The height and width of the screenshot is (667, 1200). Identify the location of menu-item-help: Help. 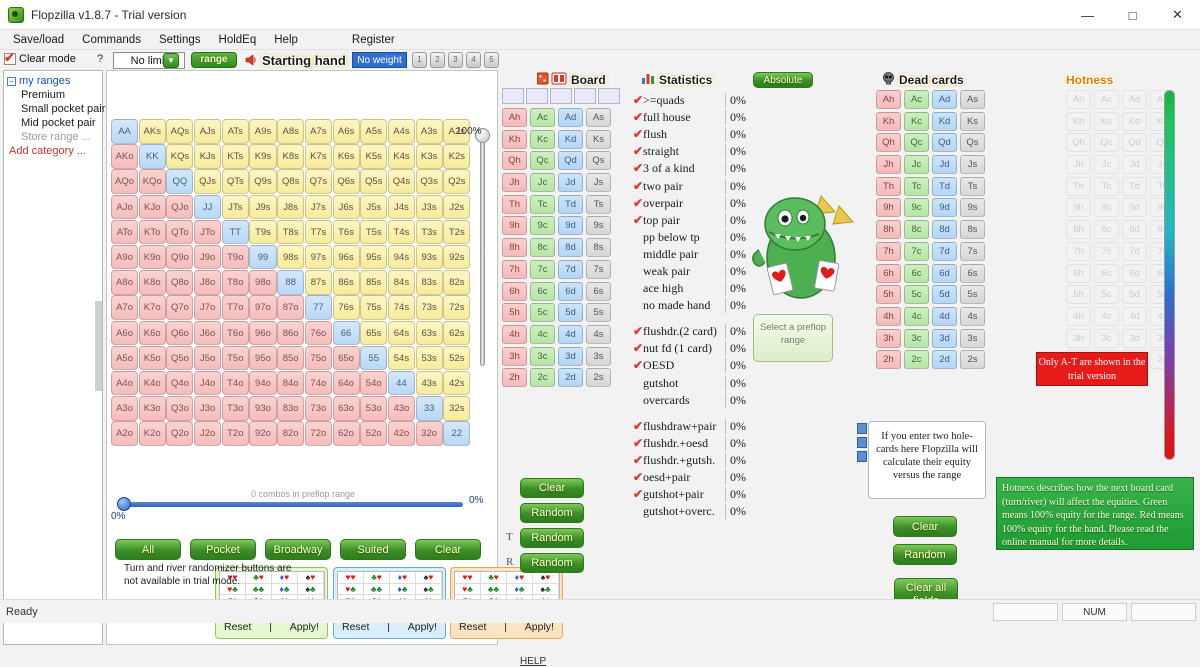
(286, 40).